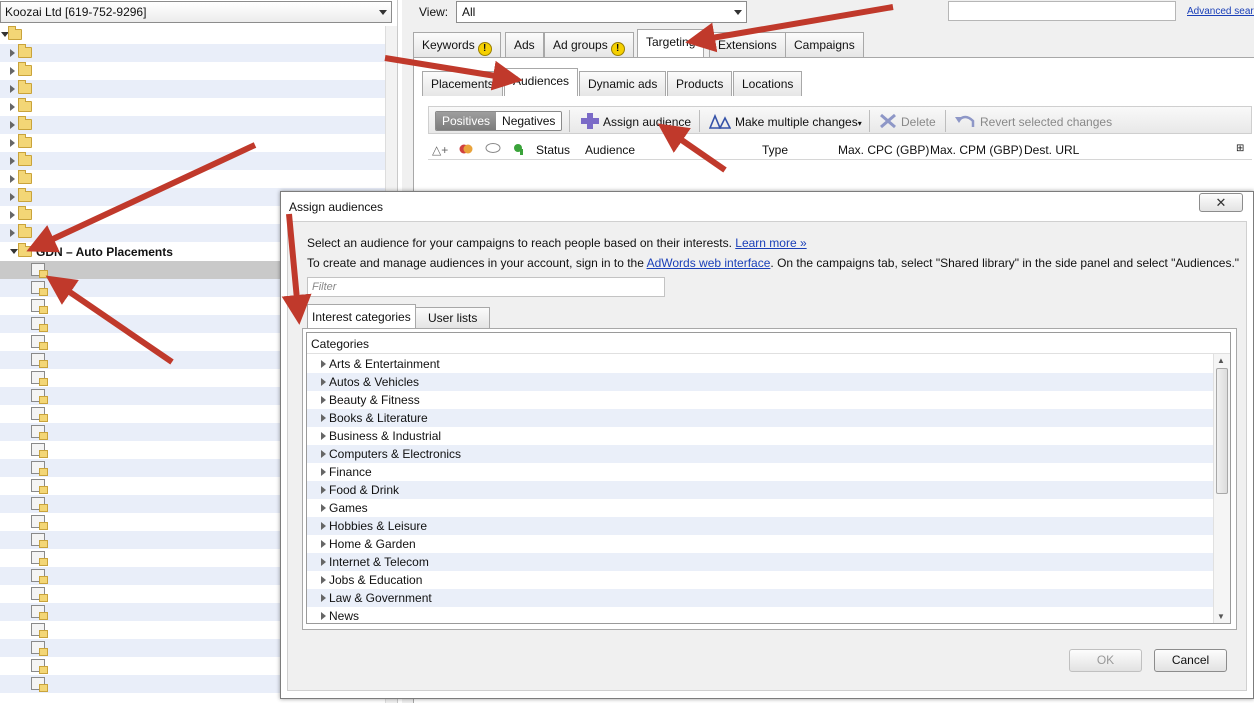  I want to click on ok-button: OK, so click(1105, 660).